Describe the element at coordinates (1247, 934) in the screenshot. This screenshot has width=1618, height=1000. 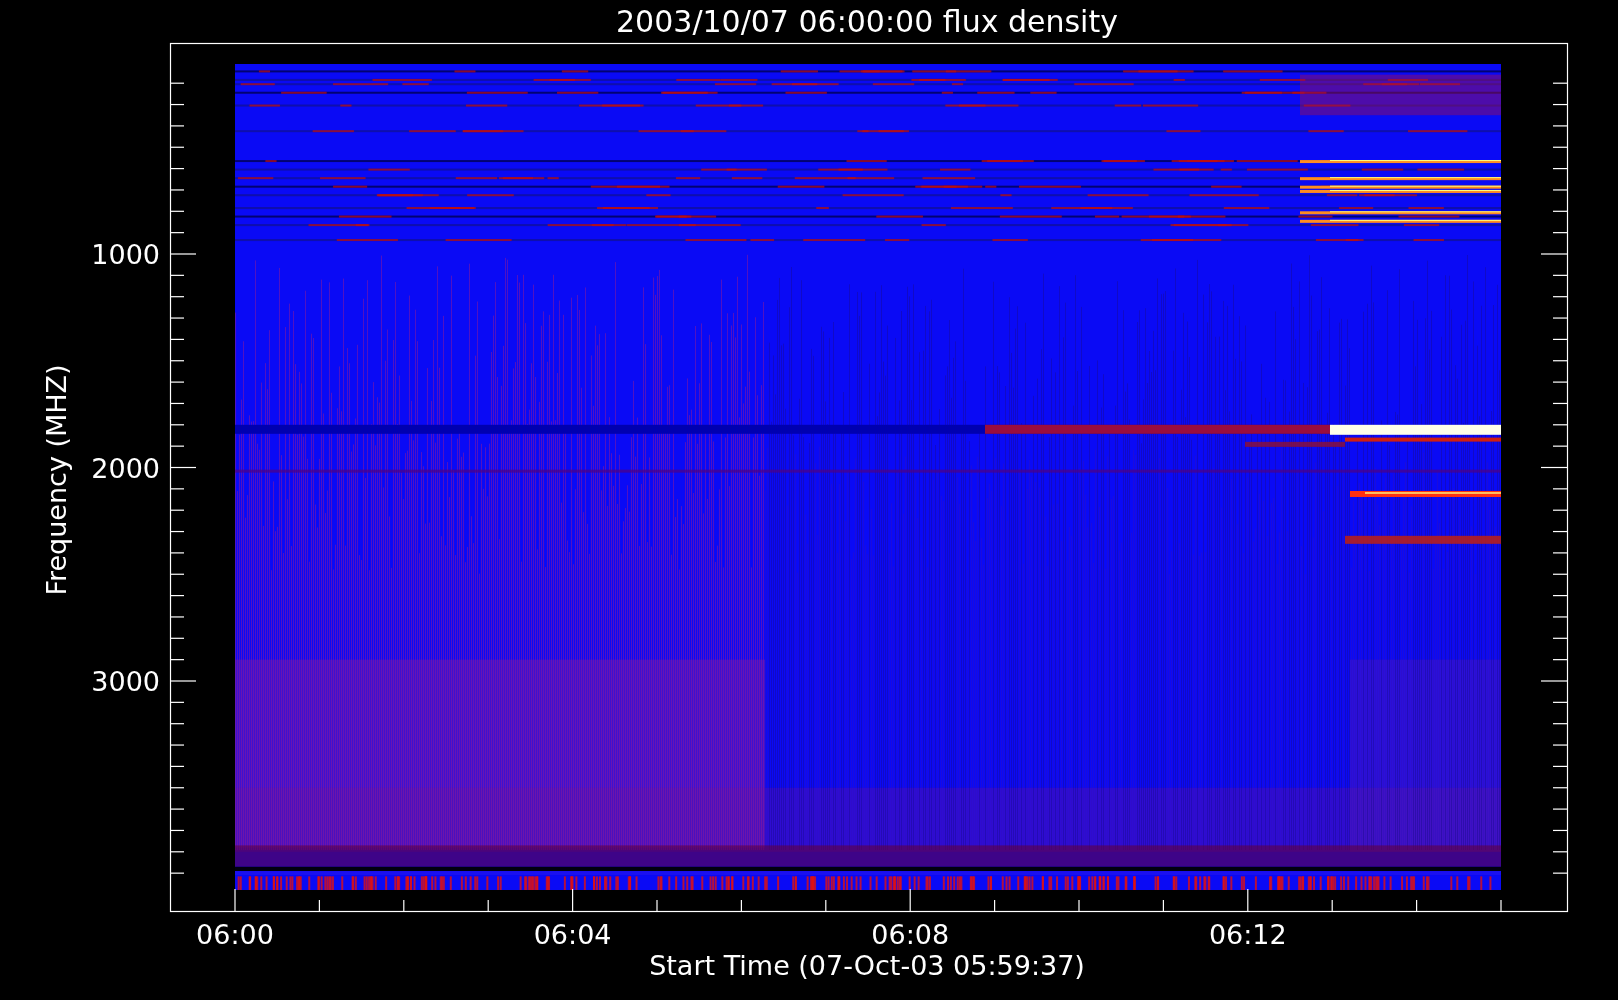
I see `tick-label: 06:12` at that location.